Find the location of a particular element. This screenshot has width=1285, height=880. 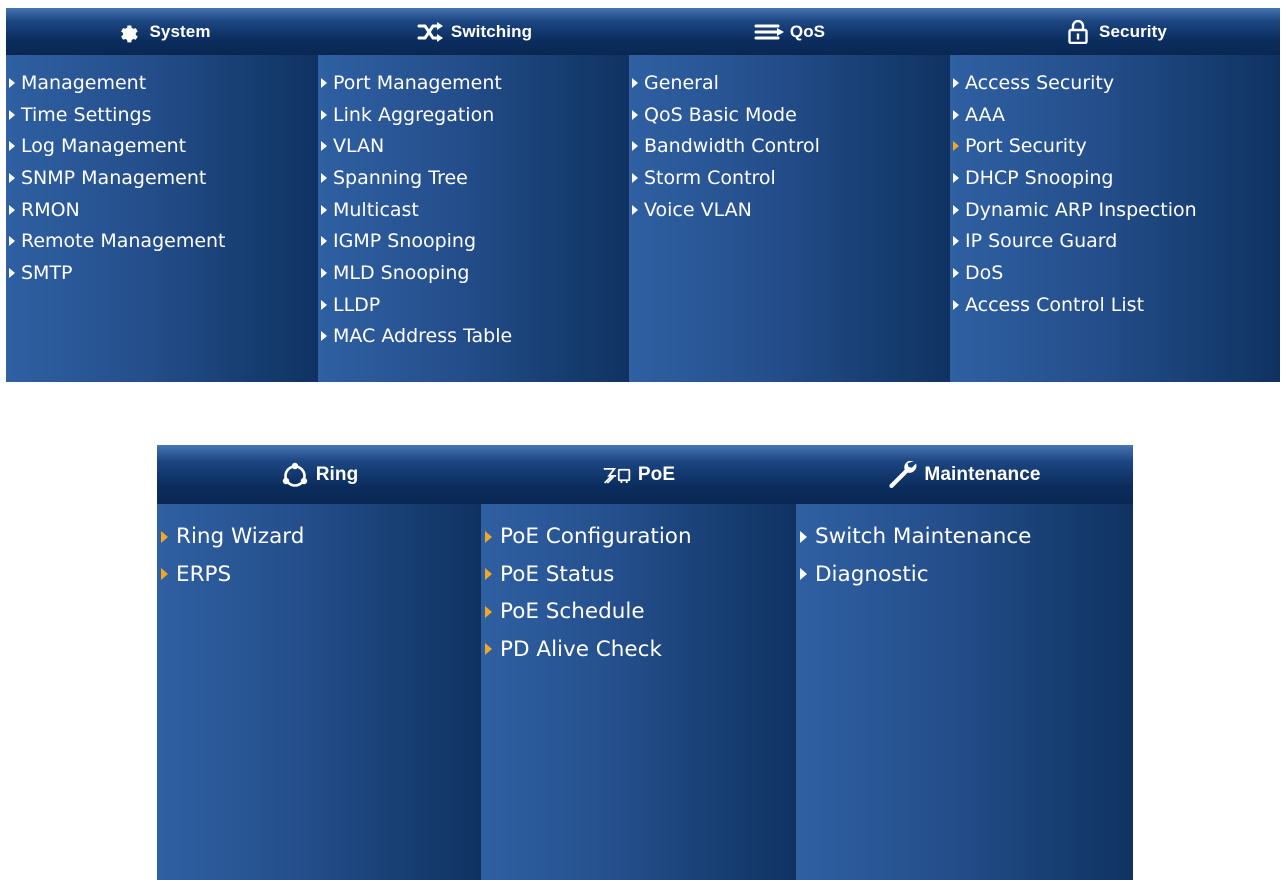

menu-item-bandwidth-control: Bandwidth Control is located at coordinates (789, 146).